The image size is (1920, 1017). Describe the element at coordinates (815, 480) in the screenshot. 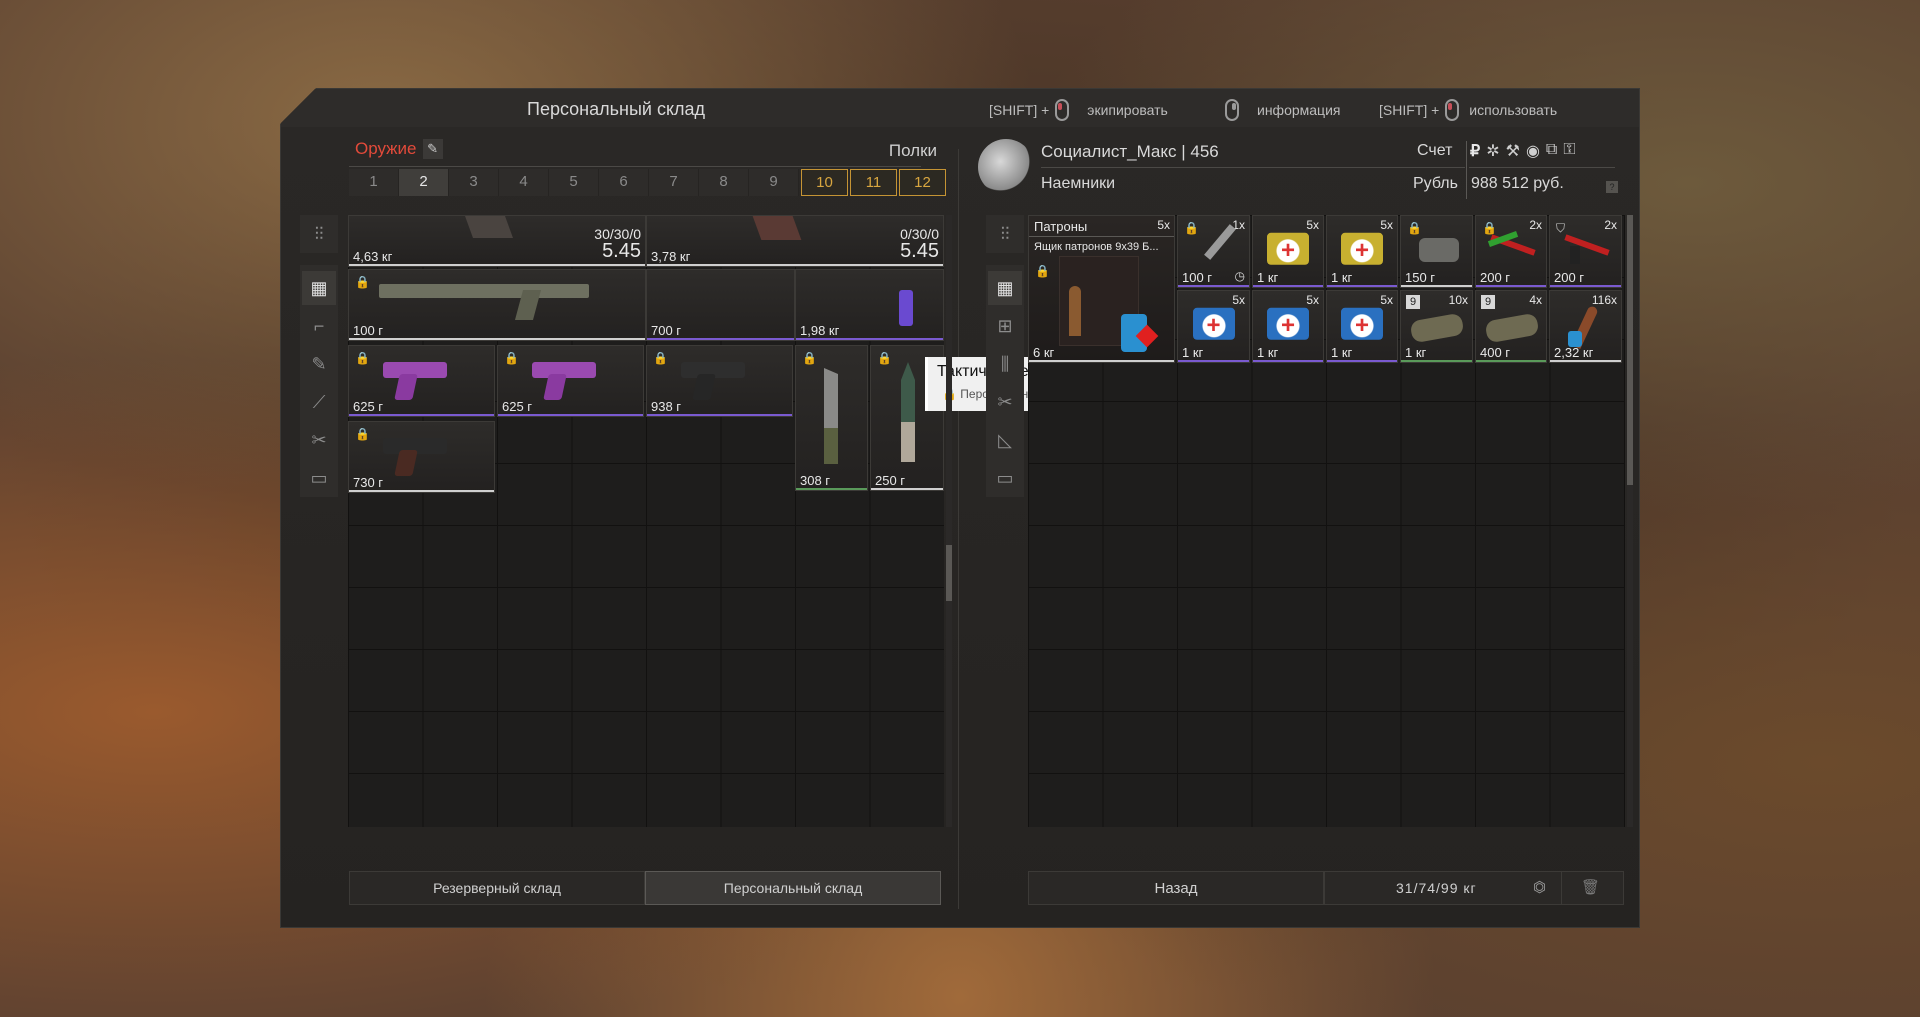

I see `item-weight: 308 г` at that location.